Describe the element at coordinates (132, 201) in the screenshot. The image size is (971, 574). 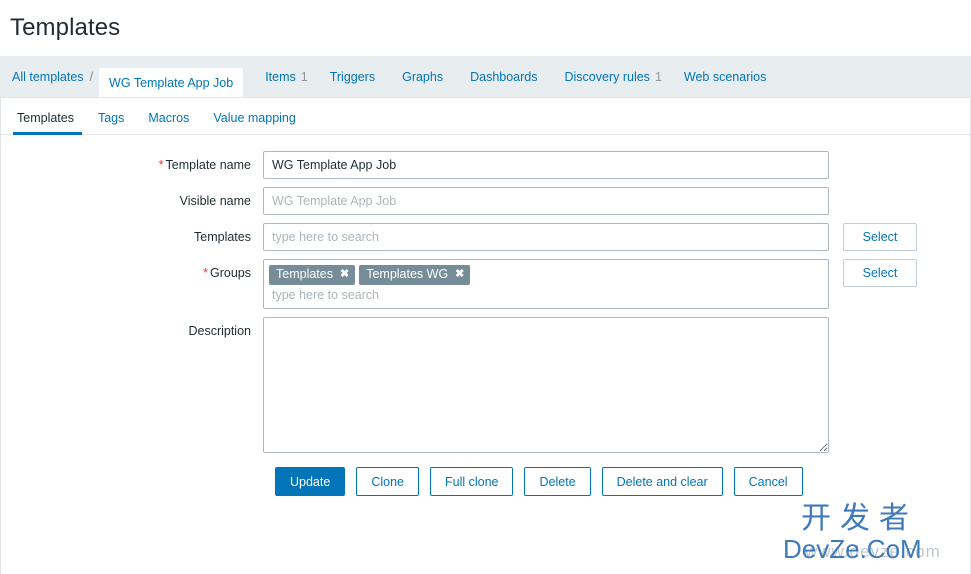
I see `label-visible-name: Visible name` at that location.